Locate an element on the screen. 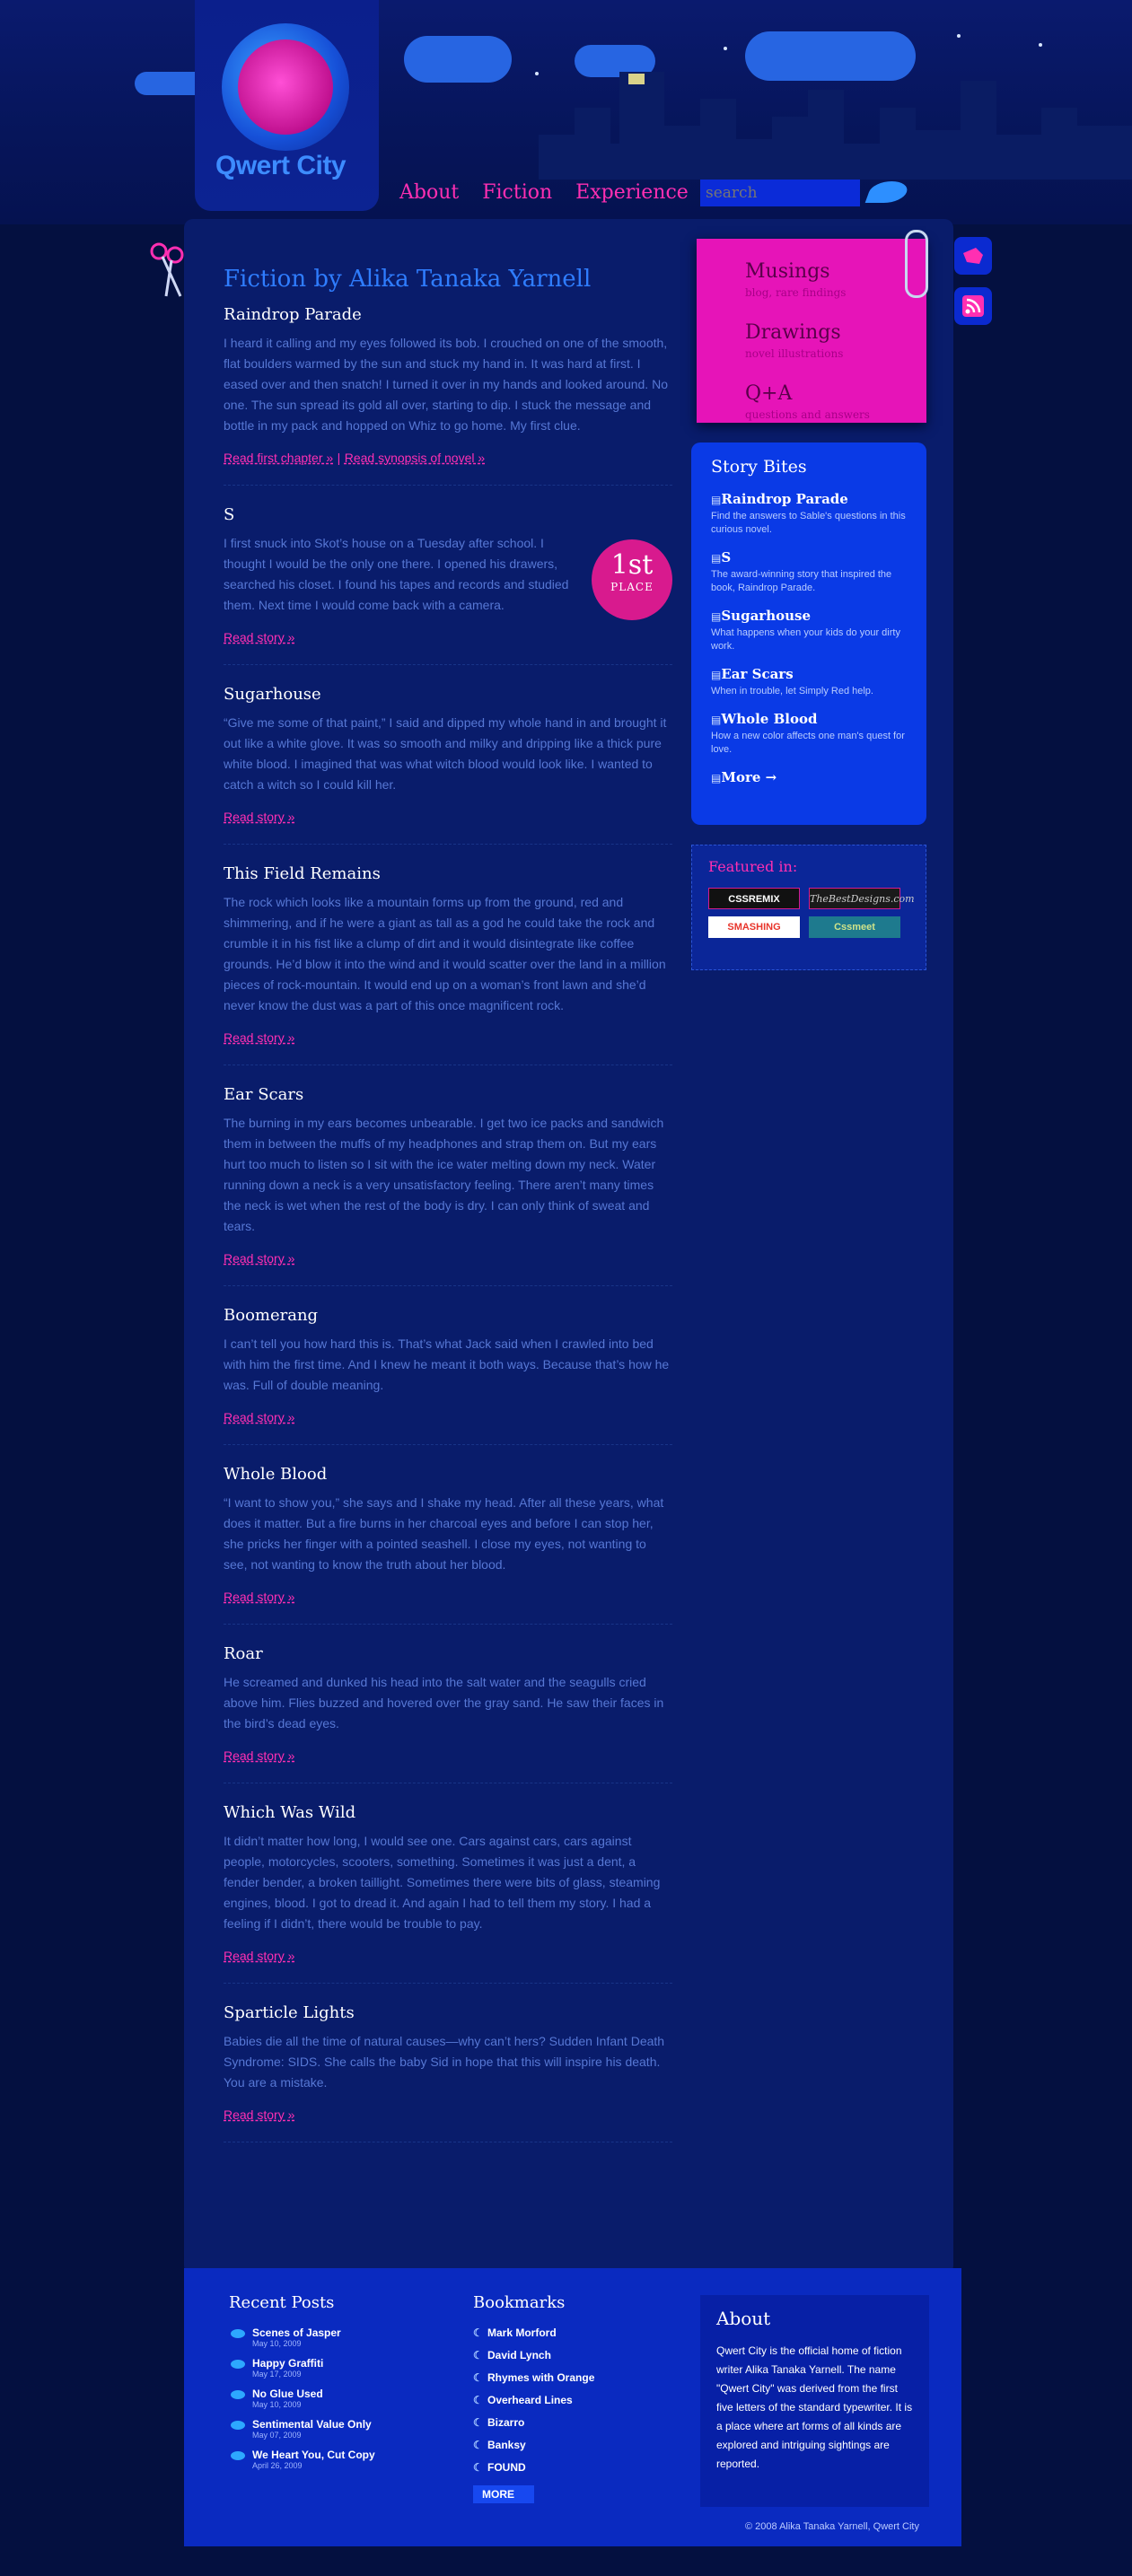  bite-more: More → is located at coordinates (809, 777).